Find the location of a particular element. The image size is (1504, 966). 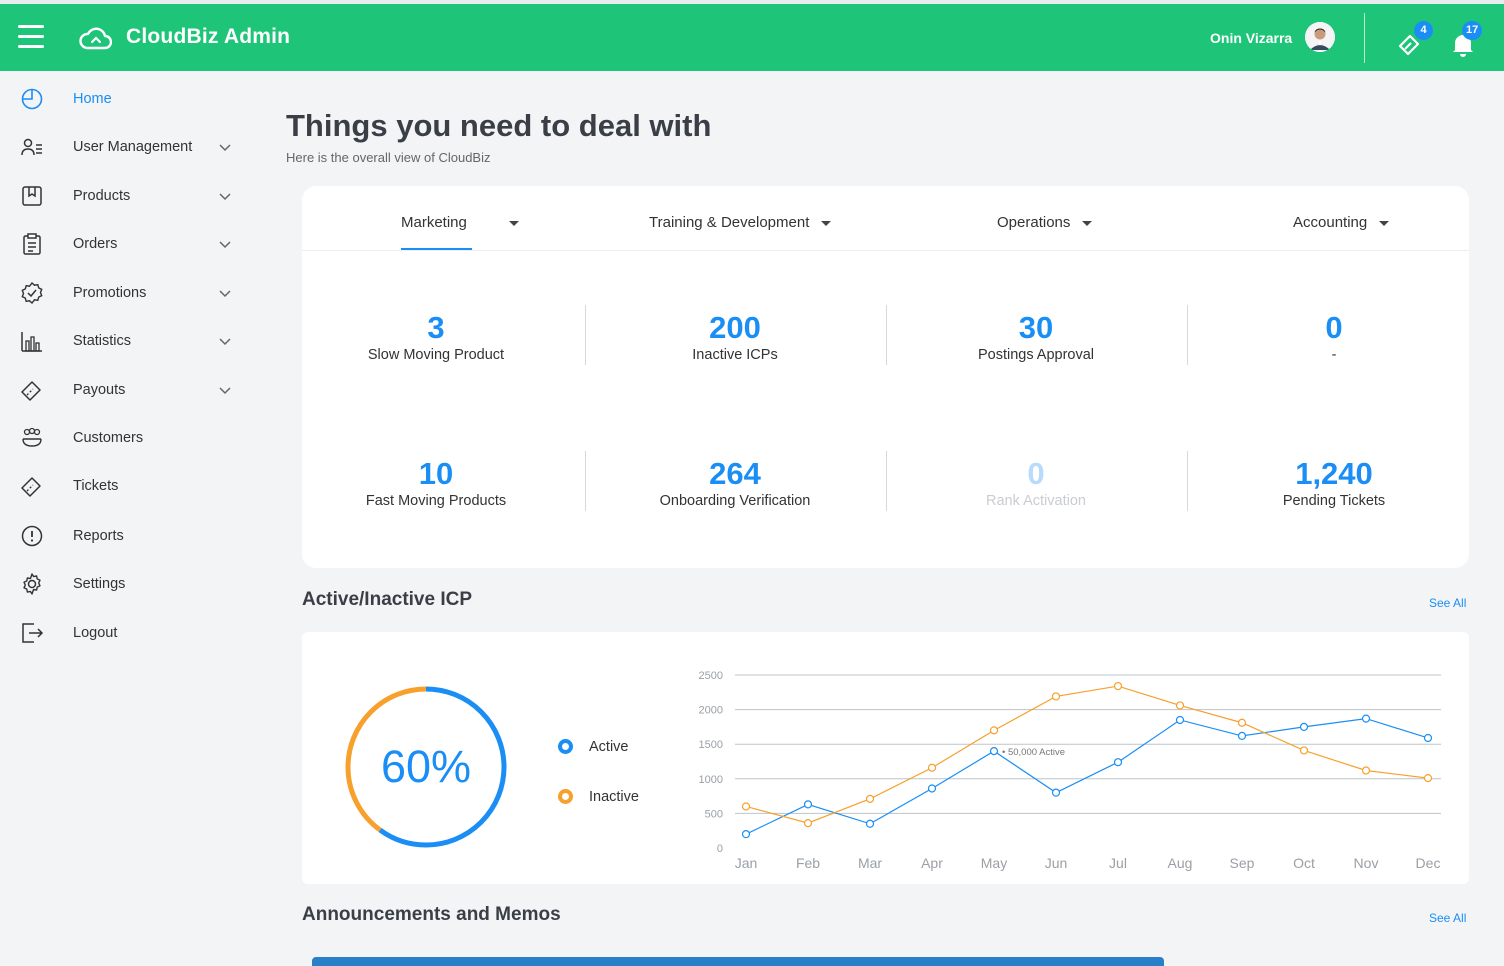

customers-icon is located at coordinates (32, 437).